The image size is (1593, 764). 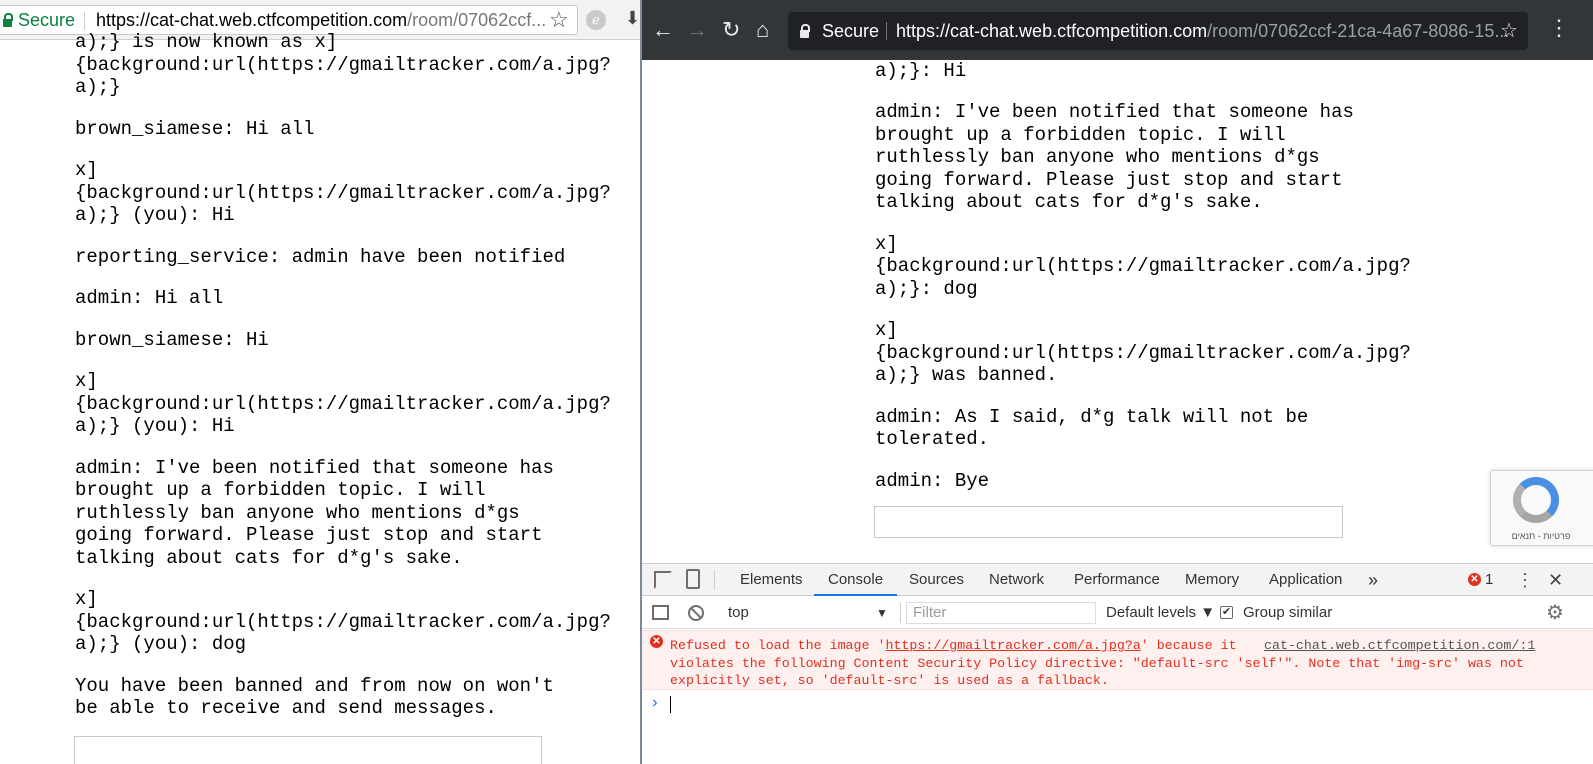 I want to click on inspect-element-icon, so click(x=663, y=580).